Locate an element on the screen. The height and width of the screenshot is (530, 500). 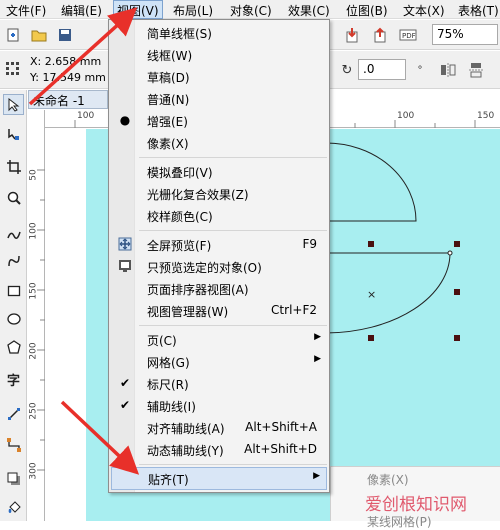
mirror-vertical-icon is located at coordinates (476, 70).